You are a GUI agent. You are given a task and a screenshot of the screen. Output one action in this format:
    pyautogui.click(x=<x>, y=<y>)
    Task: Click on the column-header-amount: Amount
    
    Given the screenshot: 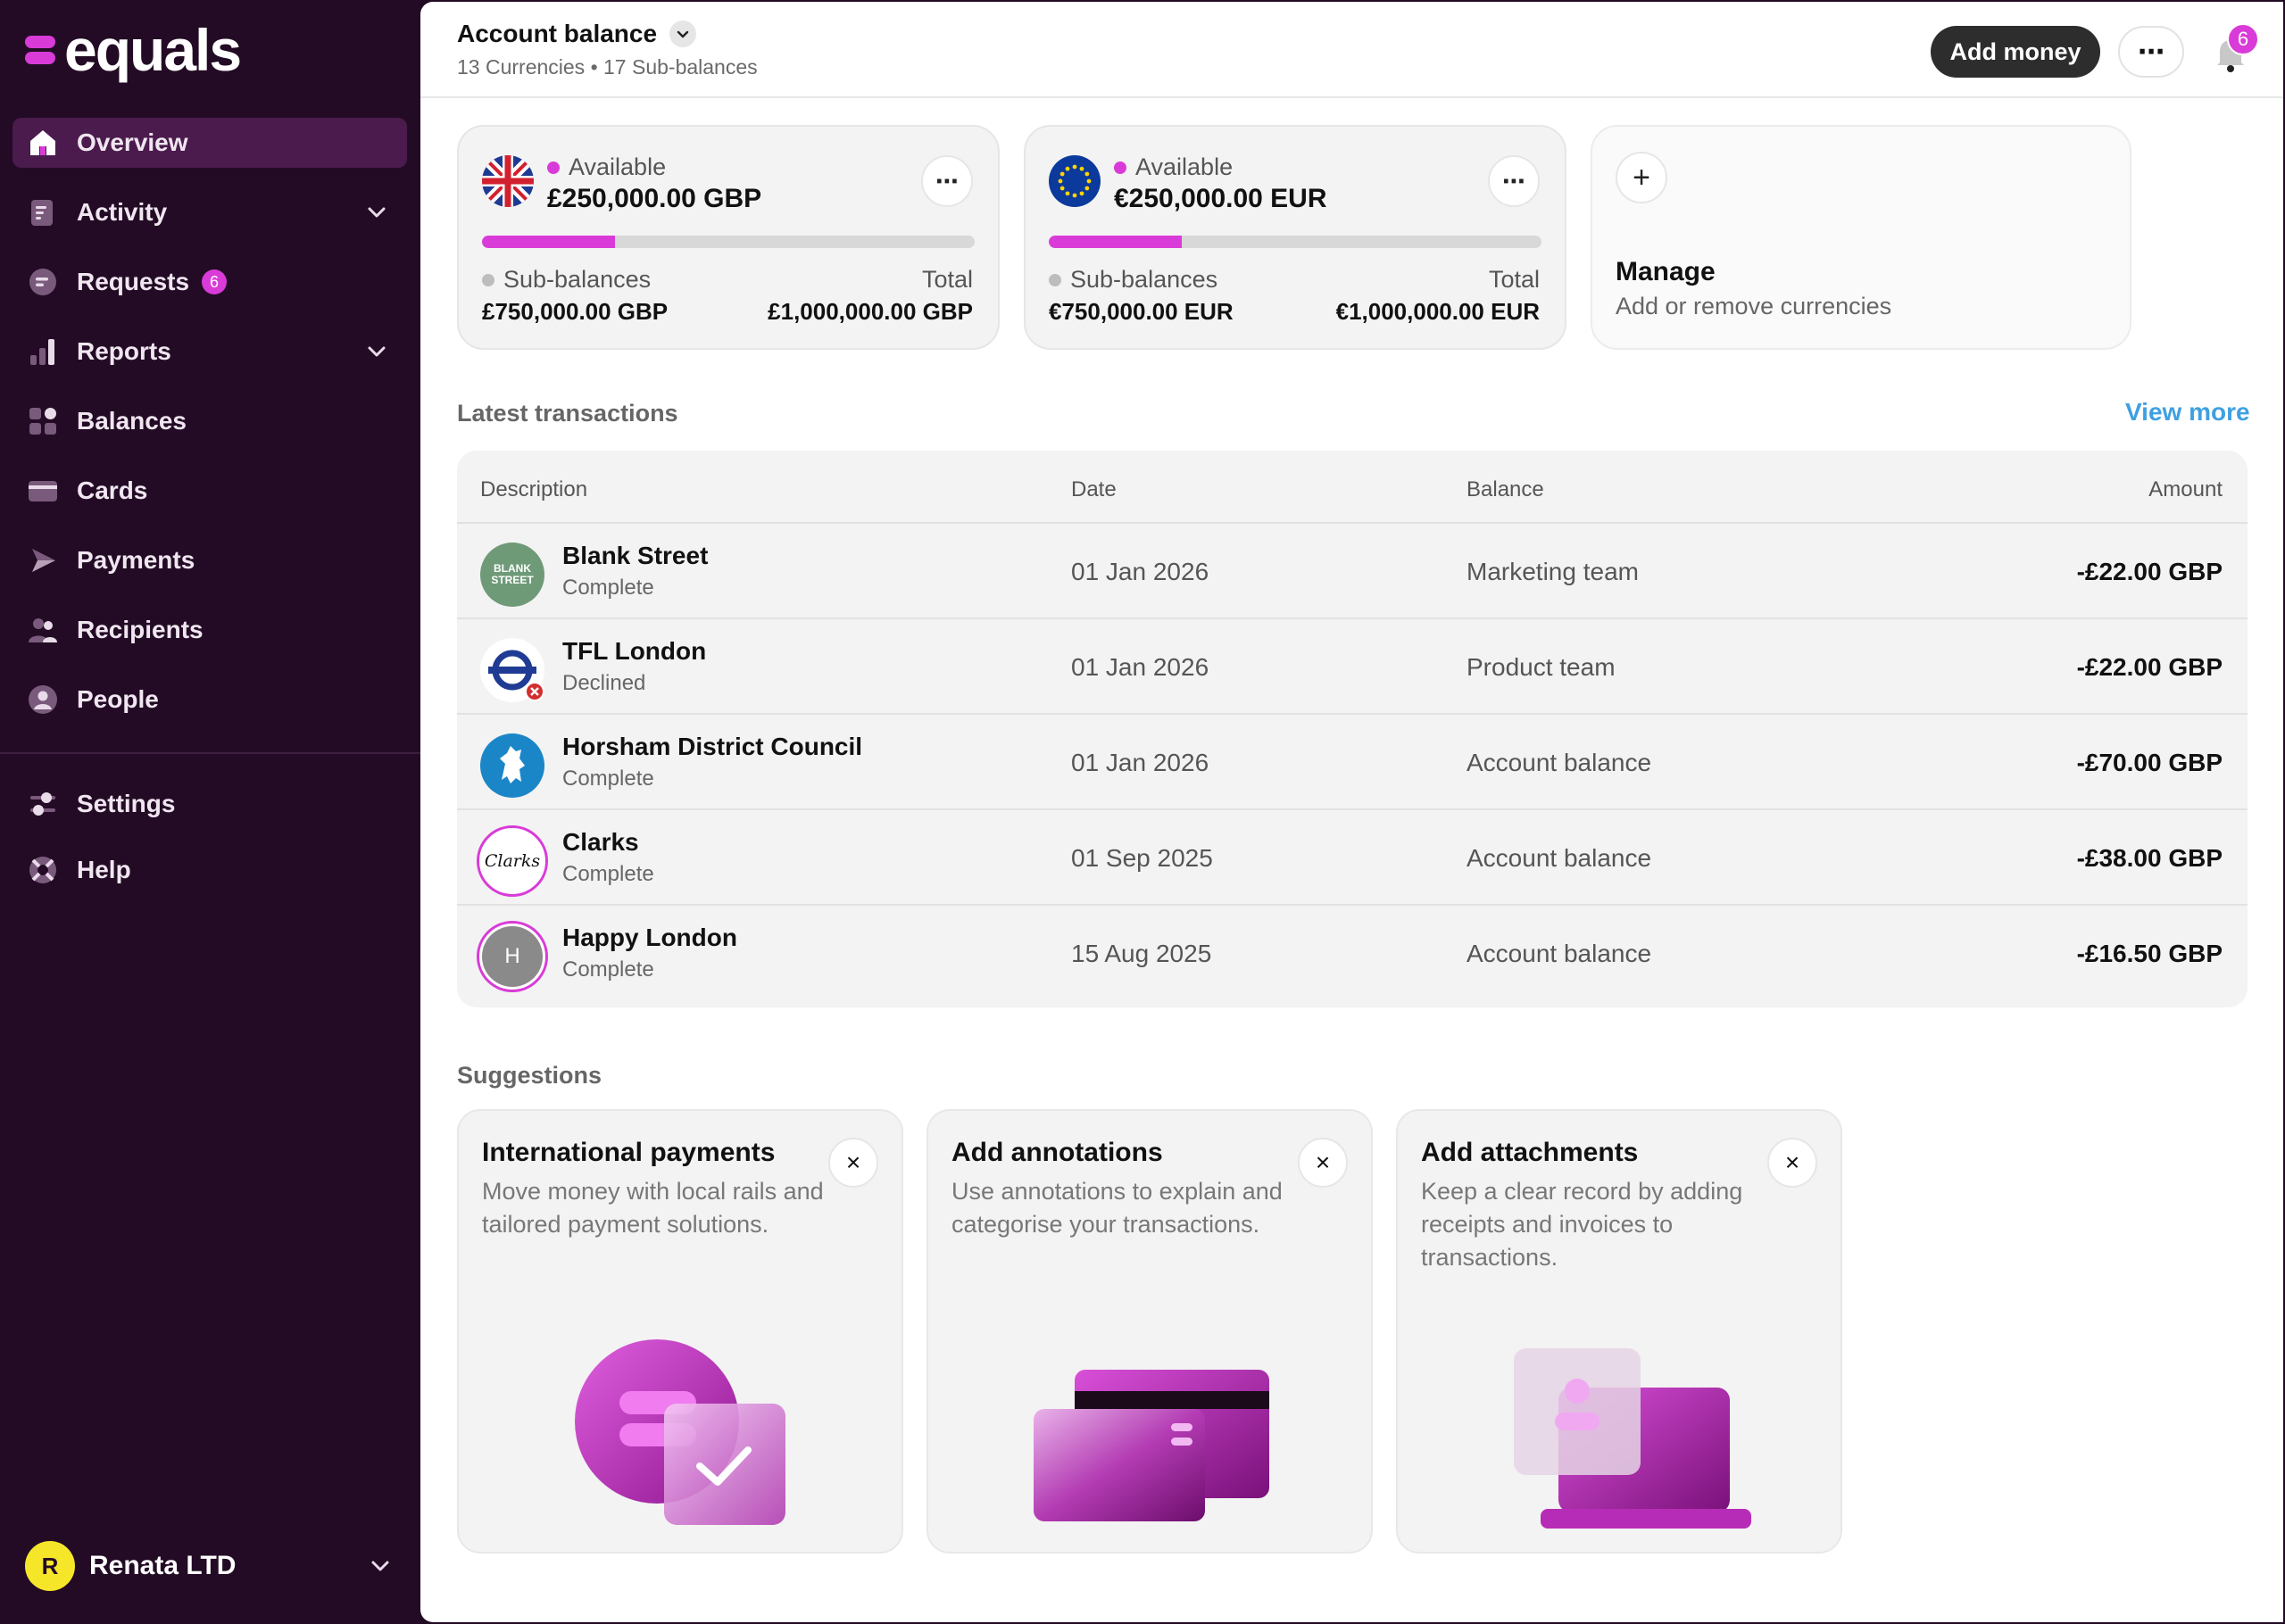 What is the action you would take?
    pyautogui.click(x=2185, y=489)
    